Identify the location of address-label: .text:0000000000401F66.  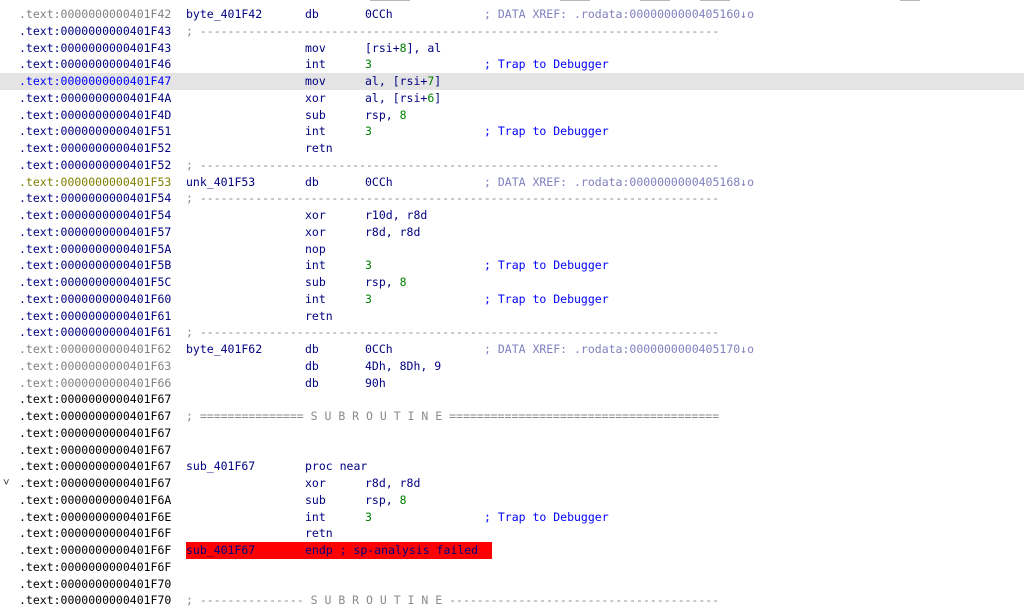
(95, 383).